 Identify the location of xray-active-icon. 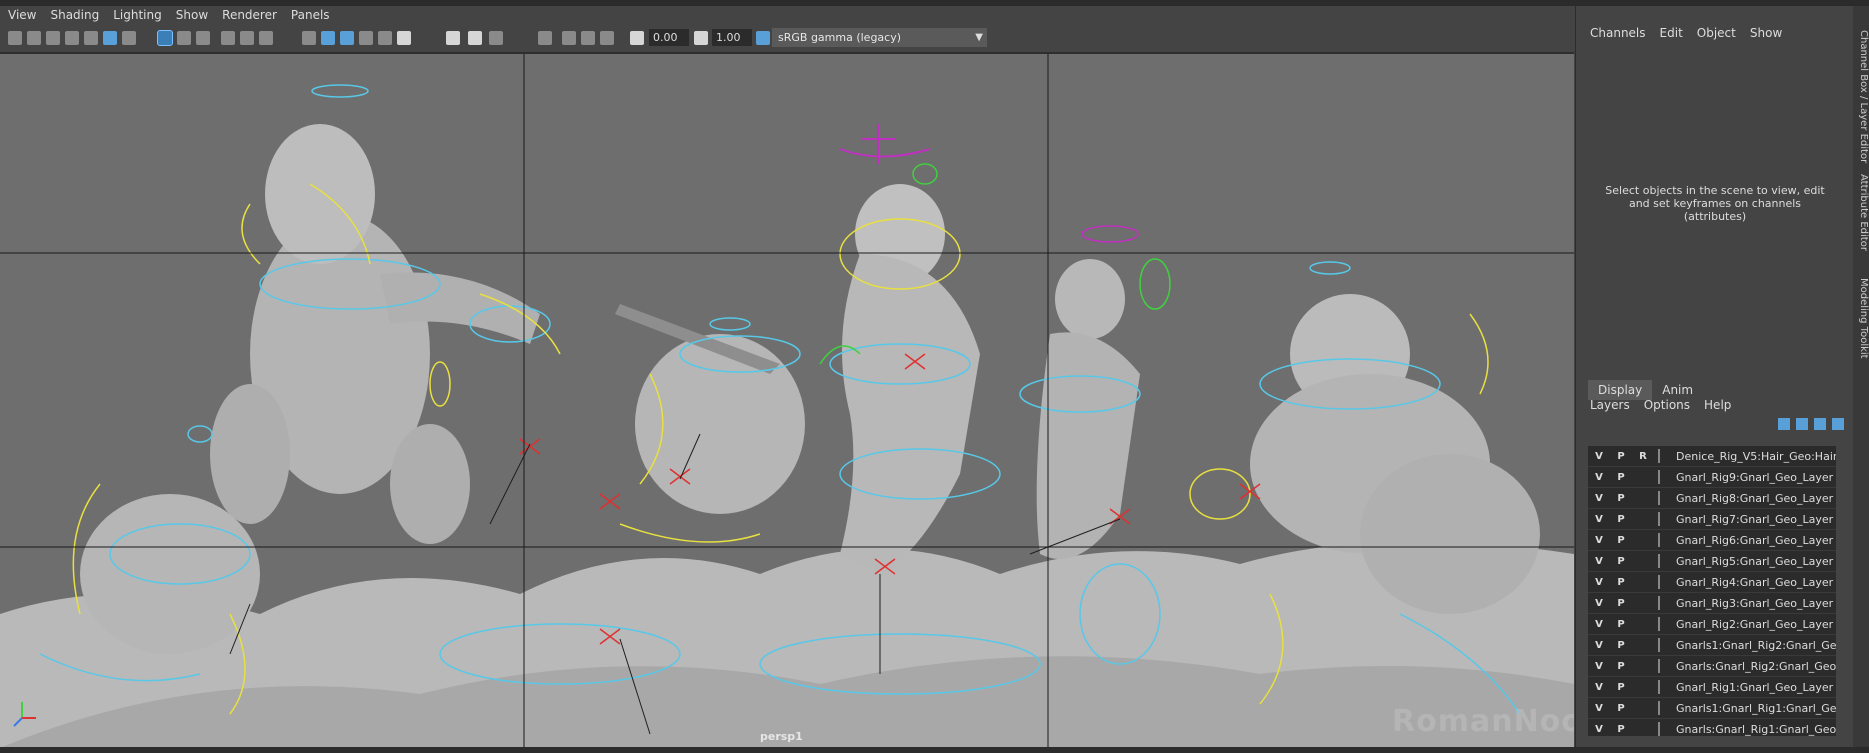
(588, 38).